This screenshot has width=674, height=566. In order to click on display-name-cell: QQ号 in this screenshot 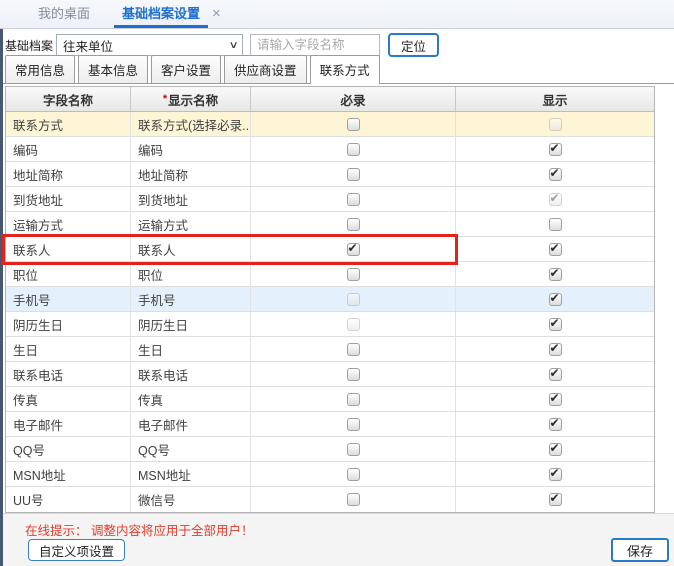, I will do `click(191, 449)`.